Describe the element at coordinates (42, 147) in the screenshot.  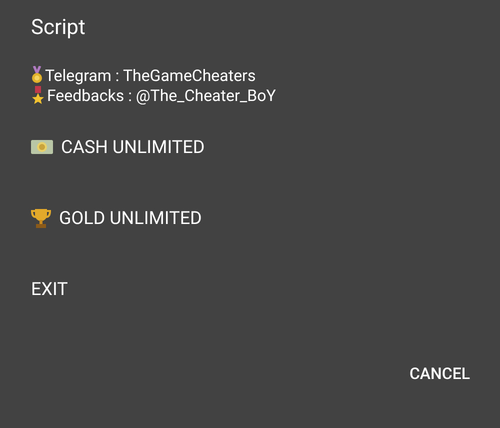
I see `banknote-icon` at that location.